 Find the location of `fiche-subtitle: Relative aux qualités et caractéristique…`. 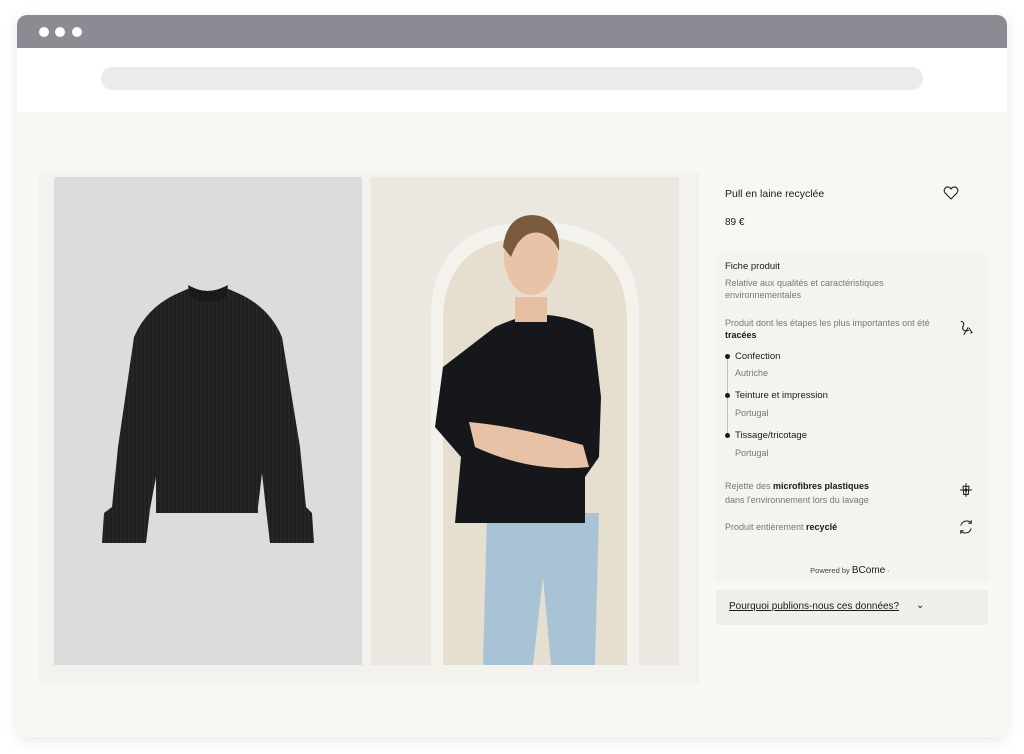

fiche-subtitle: Relative aux qualités et caractéristique… is located at coordinates (804, 289).